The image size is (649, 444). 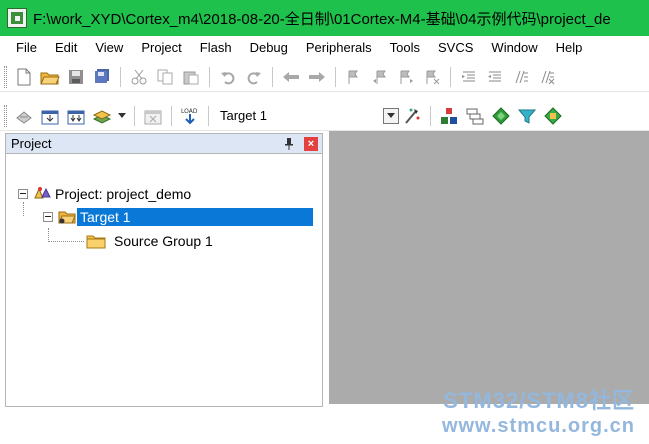 I want to click on copy-icon, so click(x=165, y=77).